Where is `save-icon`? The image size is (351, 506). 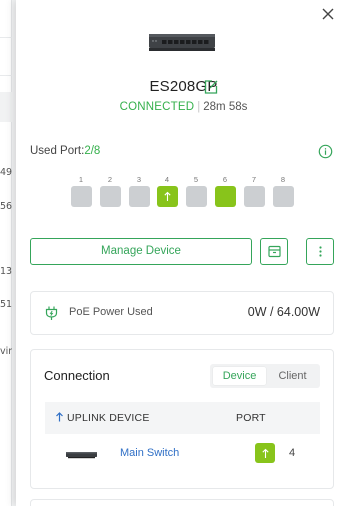
save-icon is located at coordinates (274, 251).